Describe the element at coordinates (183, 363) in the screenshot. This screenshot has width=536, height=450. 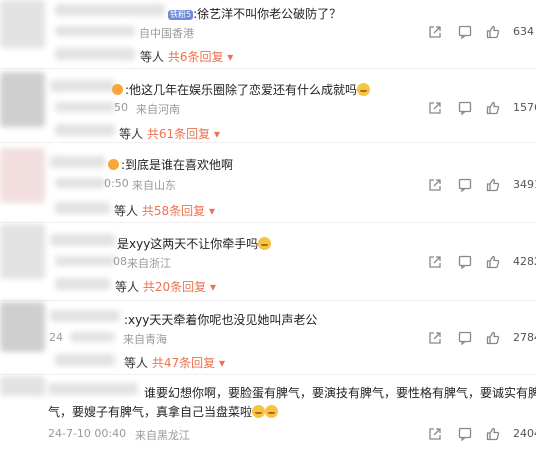
I see `reply-count-link: 共47条回复` at that location.